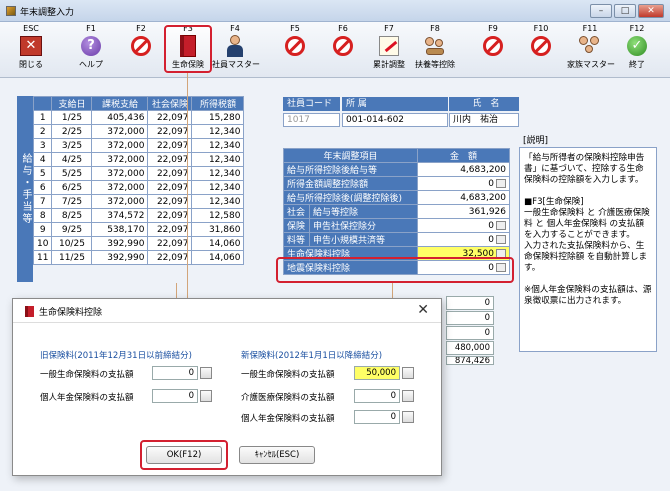 The image size is (670, 491). Describe the element at coordinates (42, 201) in the screenshot. I see `cell-no: 7` at that location.